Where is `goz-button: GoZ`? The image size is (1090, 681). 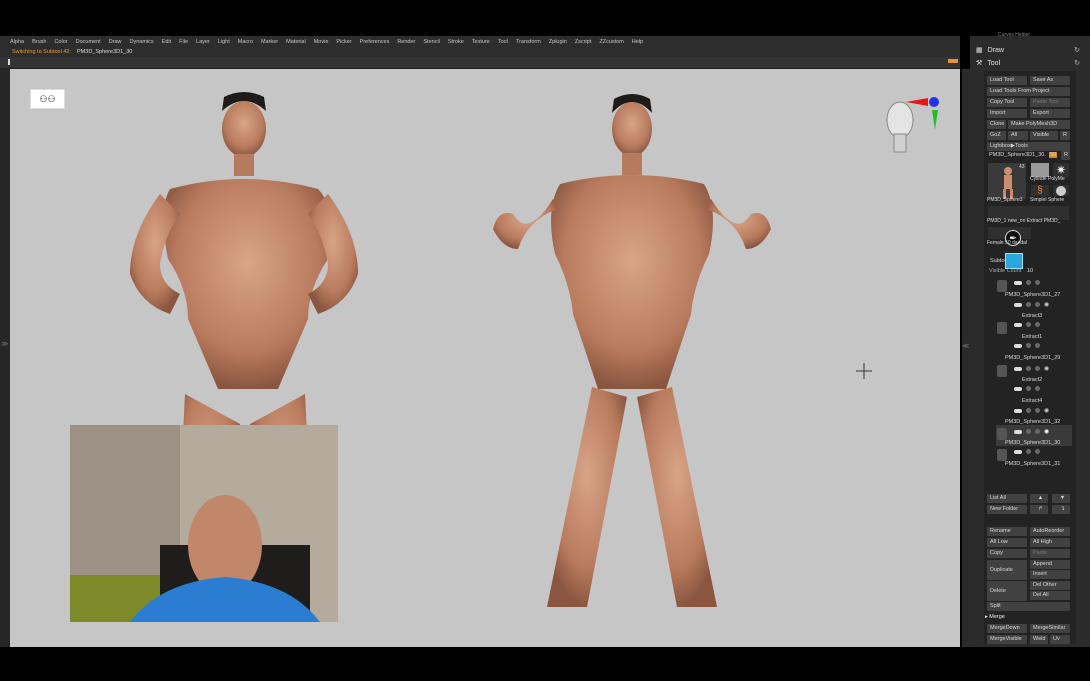
goz-button: GoZ is located at coordinates (996, 135).